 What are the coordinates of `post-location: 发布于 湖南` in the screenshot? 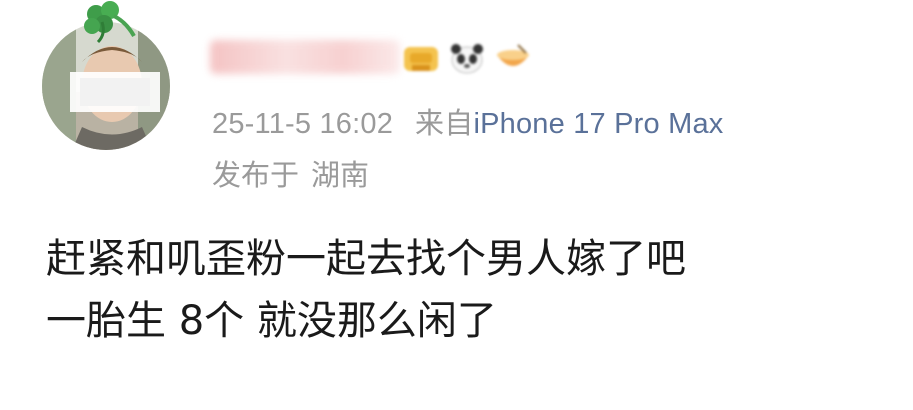 It's located at (290, 173).